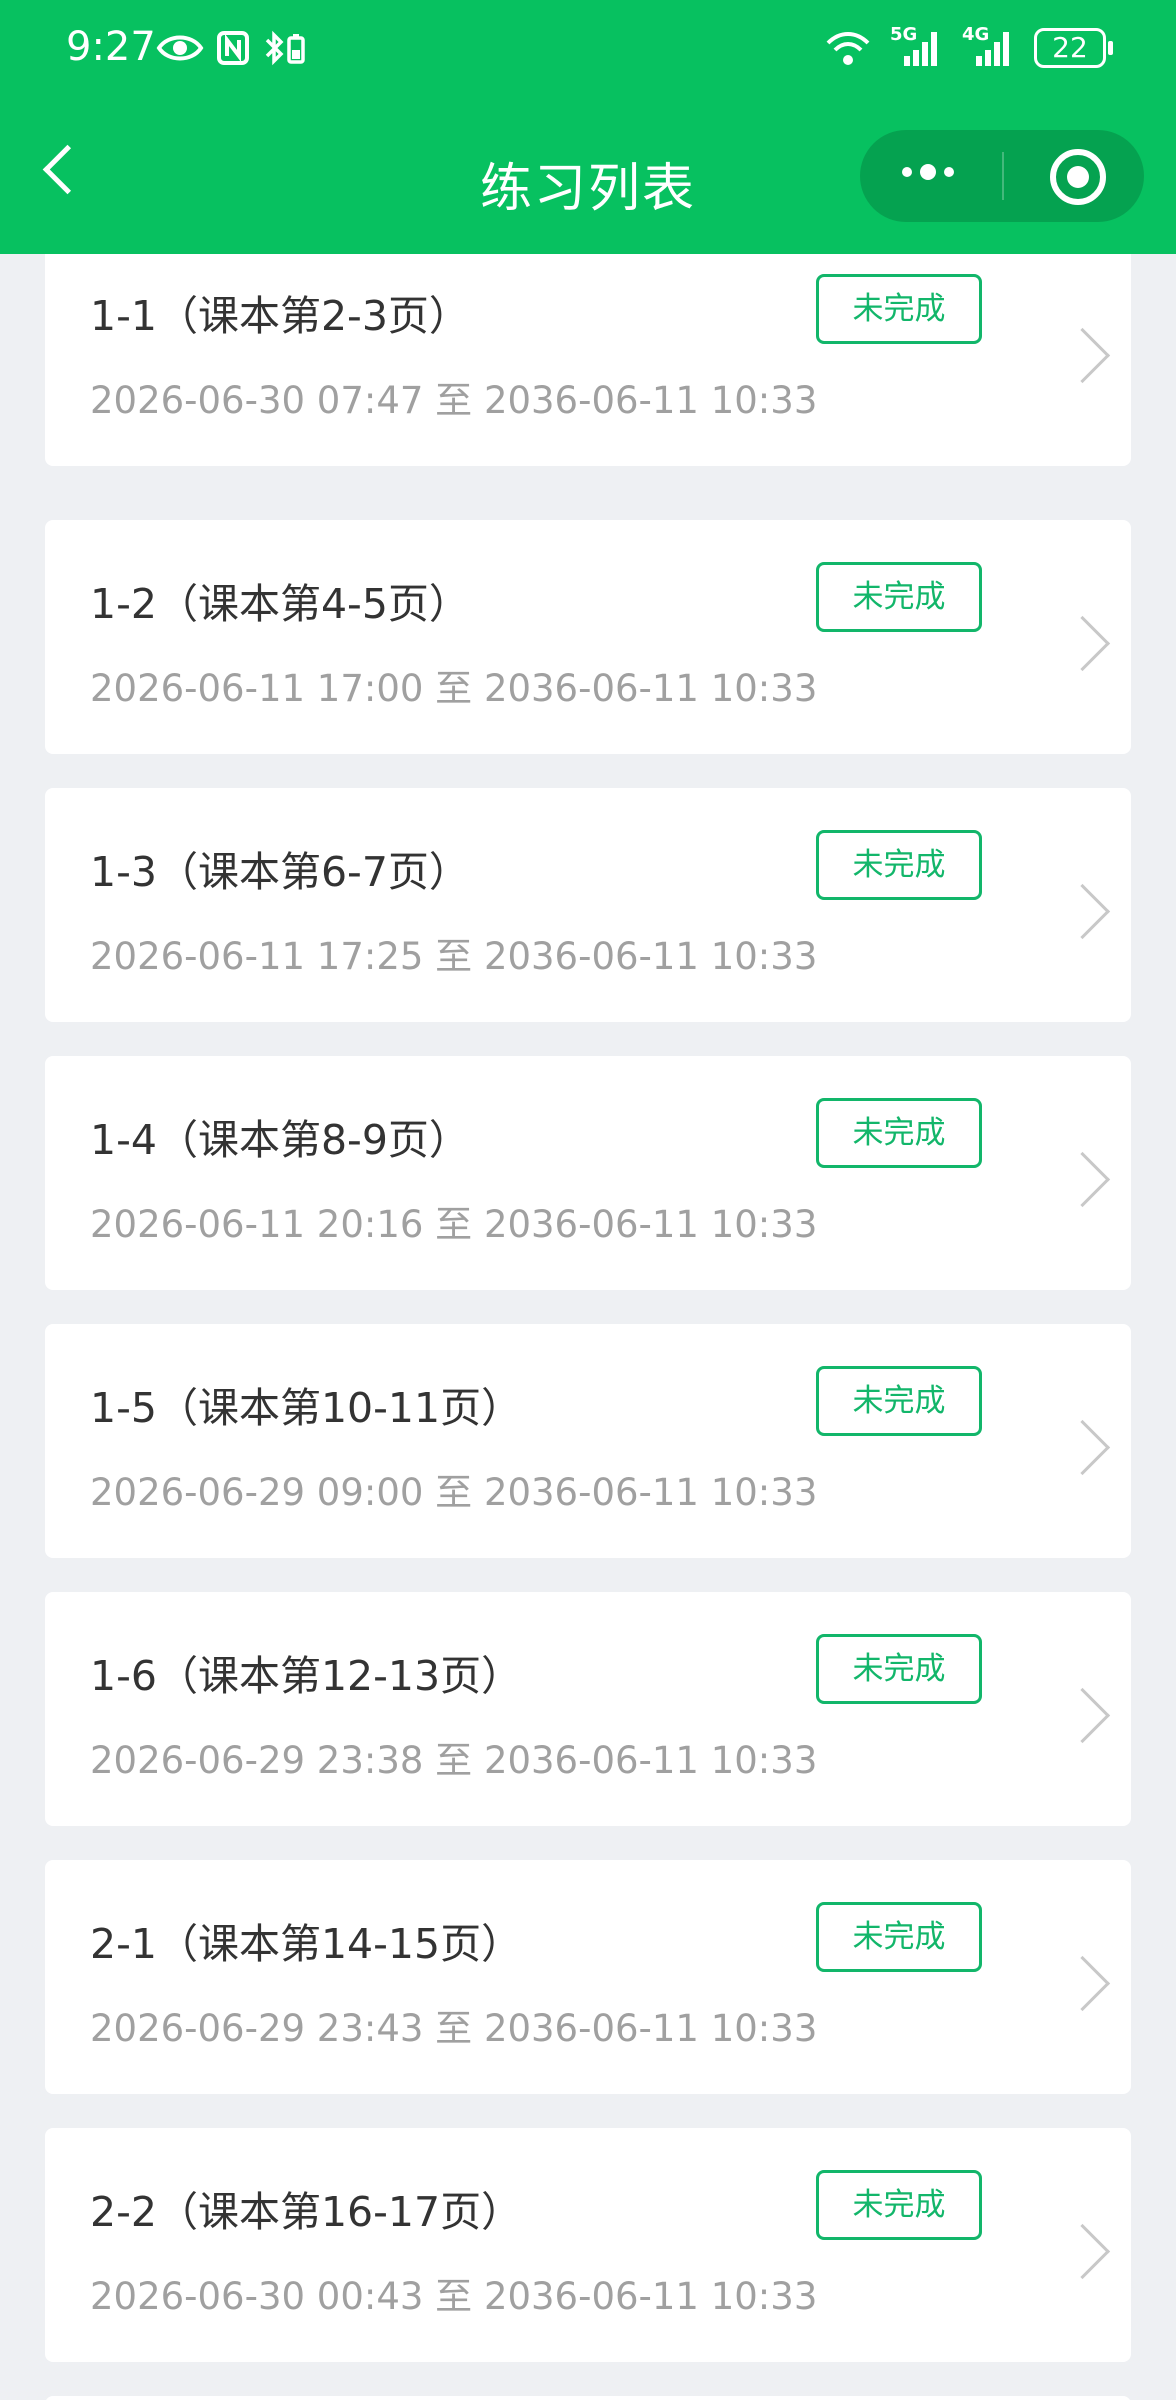  I want to click on eye-icon, so click(180, 48).